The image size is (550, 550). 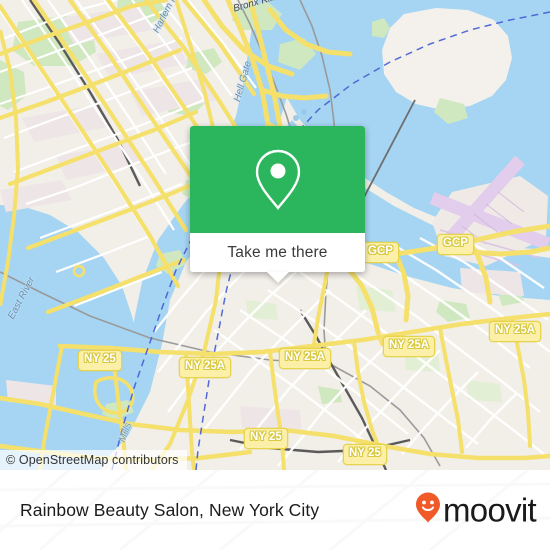 I want to click on take-me-there-label: Take me there, so click(x=277, y=252).